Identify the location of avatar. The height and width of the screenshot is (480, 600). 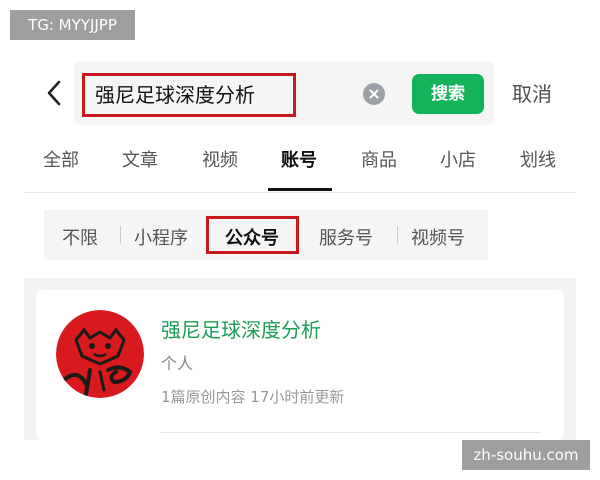
(100, 354).